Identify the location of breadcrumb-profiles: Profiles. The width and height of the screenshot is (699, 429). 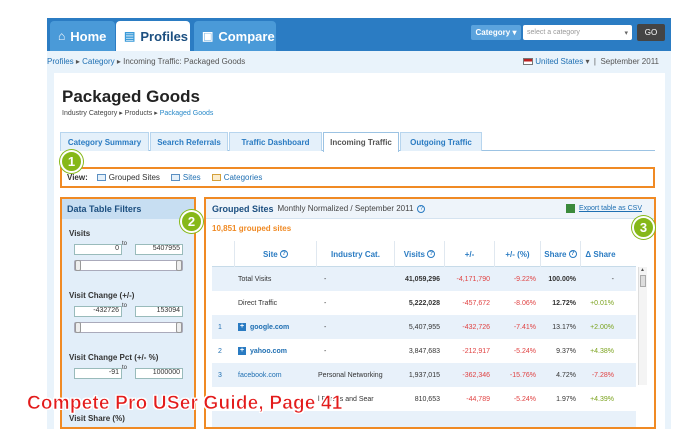
(60, 61).